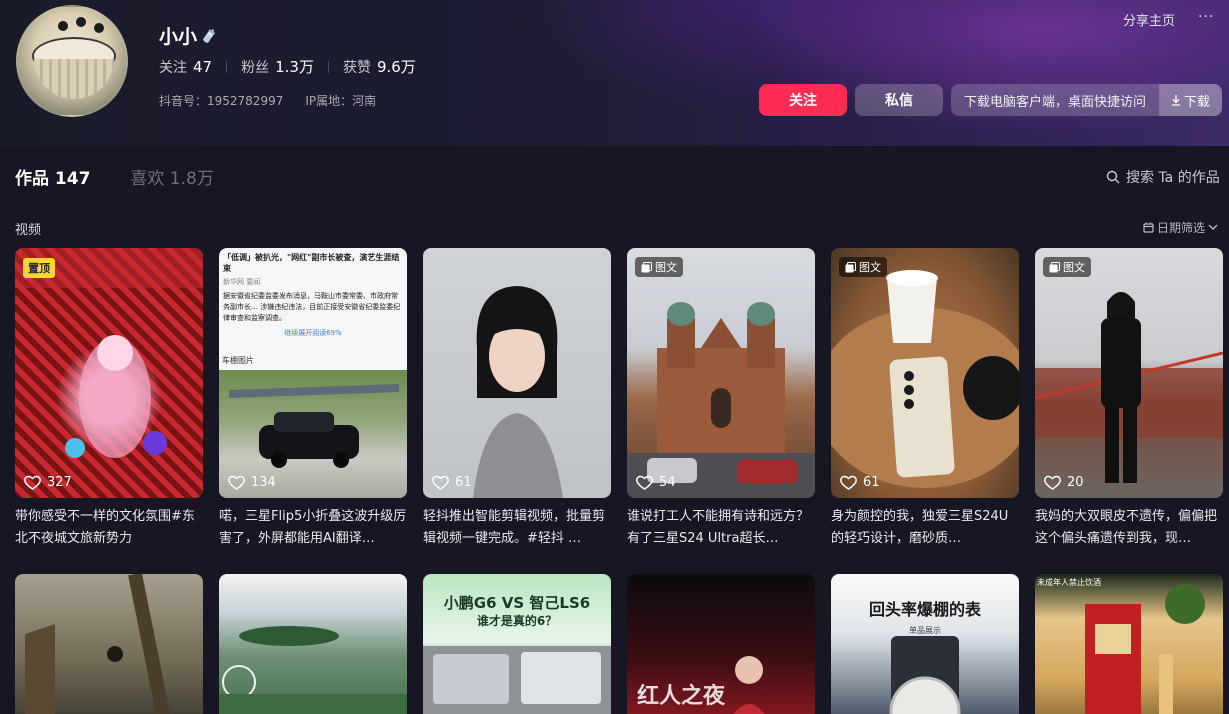  What do you see at coordinates (1213, 227) in the screenshot?
I see `chevron-down-icon` at bounding box center [1213, 227].